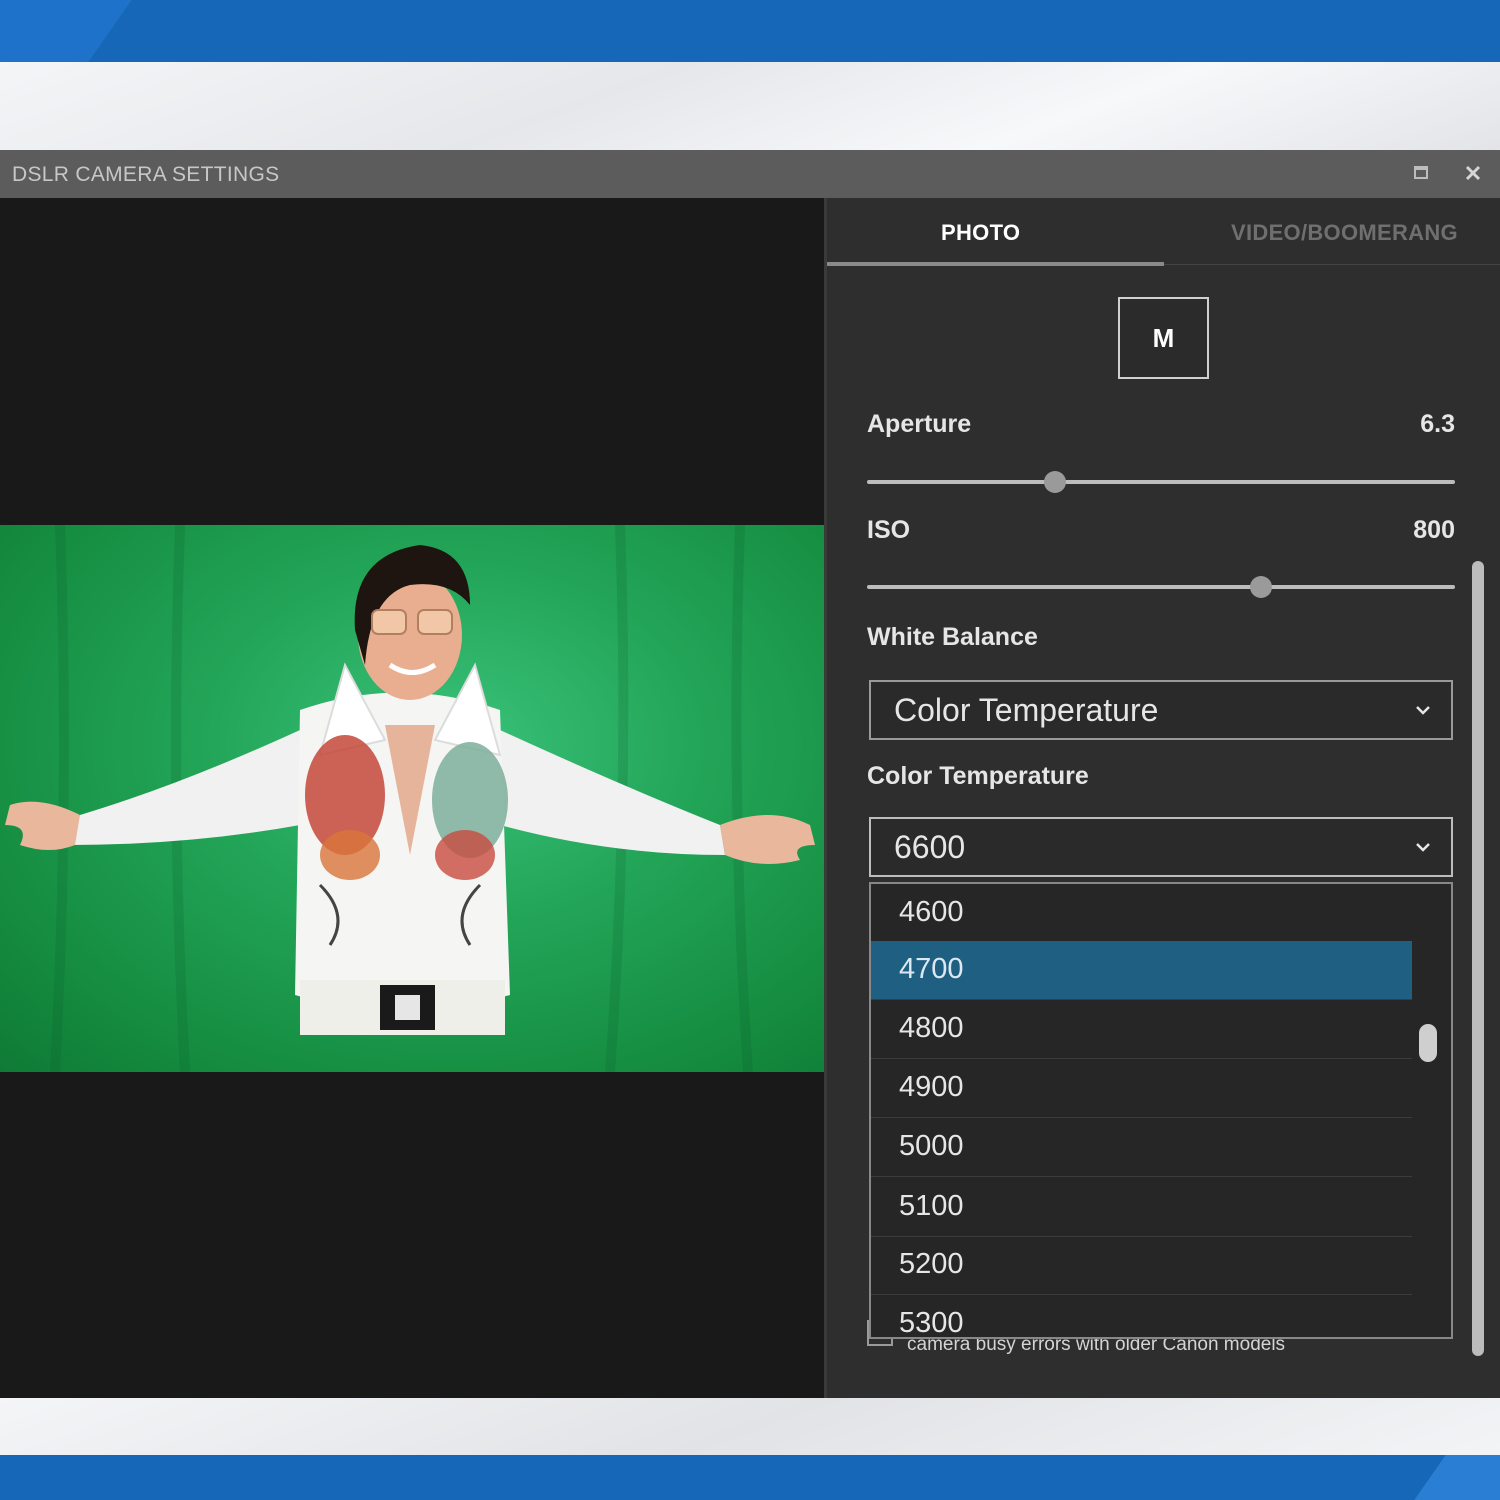 The height and width of the screenshot is (1500, 1500). I want to click on dropdown-option-4600: 4600, so click(1141, 913).